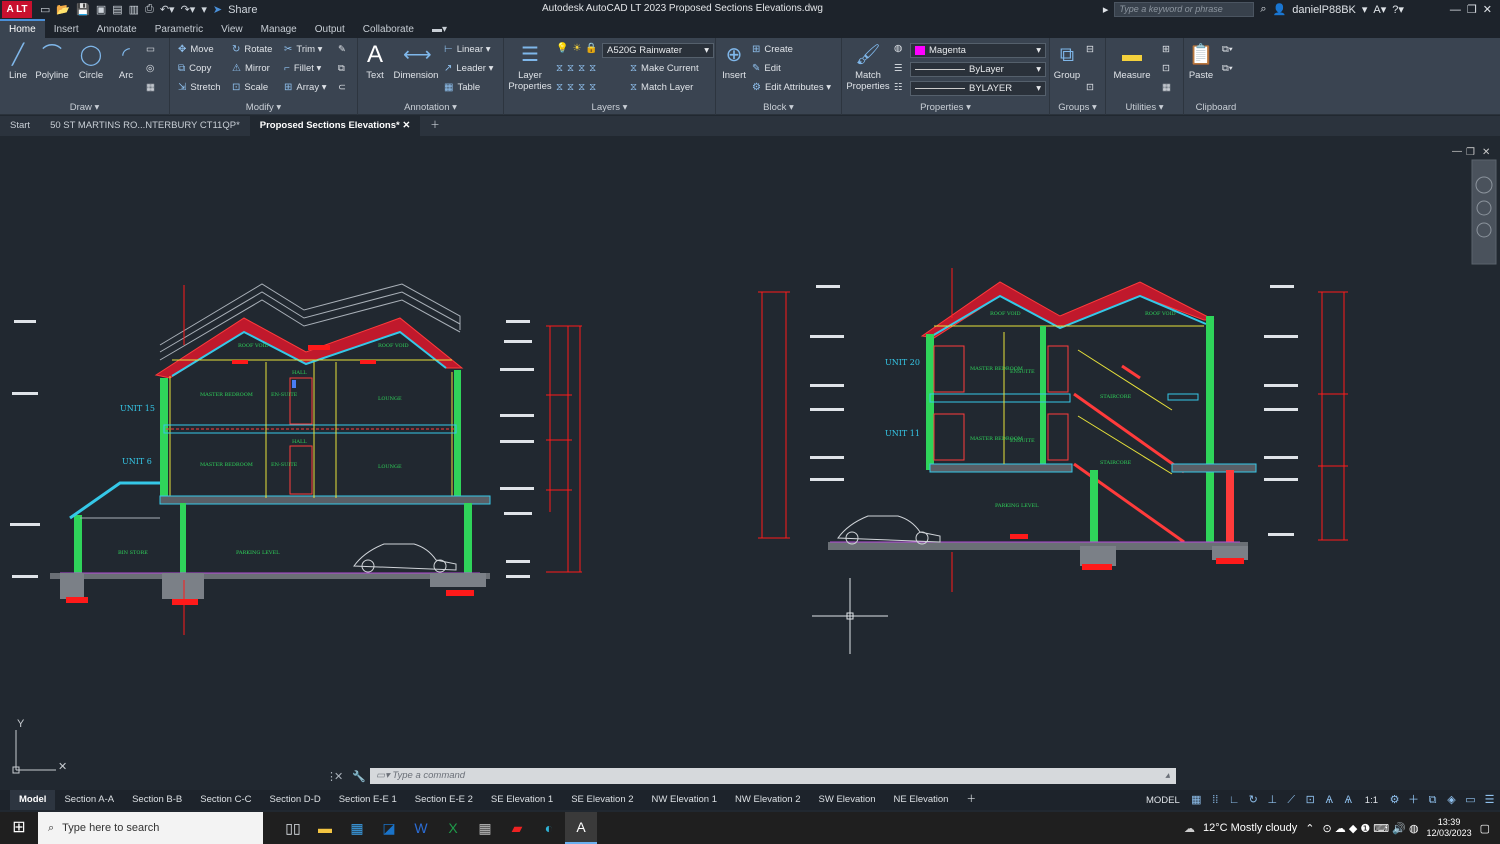 This screenshot has height=844, width=1500. What do you see at coordinates (19, 828) in the screenshot?
I see `windows-start-icon: ⊞` at bounding box center [19, 828].